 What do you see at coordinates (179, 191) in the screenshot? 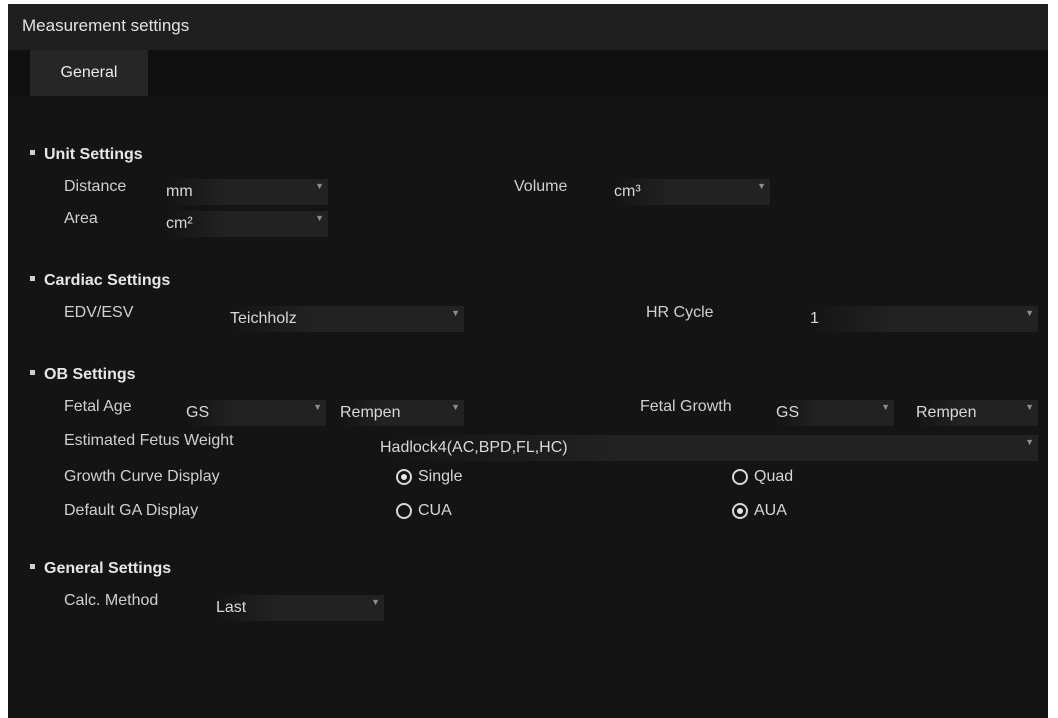
I see `distance-value: mm` at bounding box center [179, 191].